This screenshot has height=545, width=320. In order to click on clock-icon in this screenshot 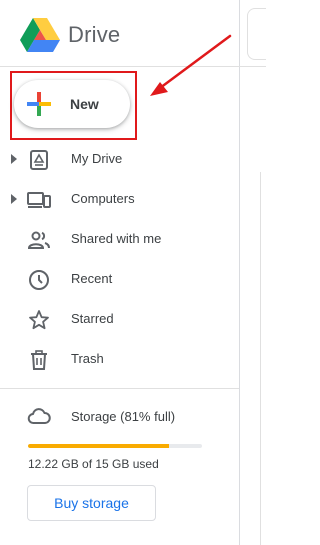, I will do `click(39, 280)`.